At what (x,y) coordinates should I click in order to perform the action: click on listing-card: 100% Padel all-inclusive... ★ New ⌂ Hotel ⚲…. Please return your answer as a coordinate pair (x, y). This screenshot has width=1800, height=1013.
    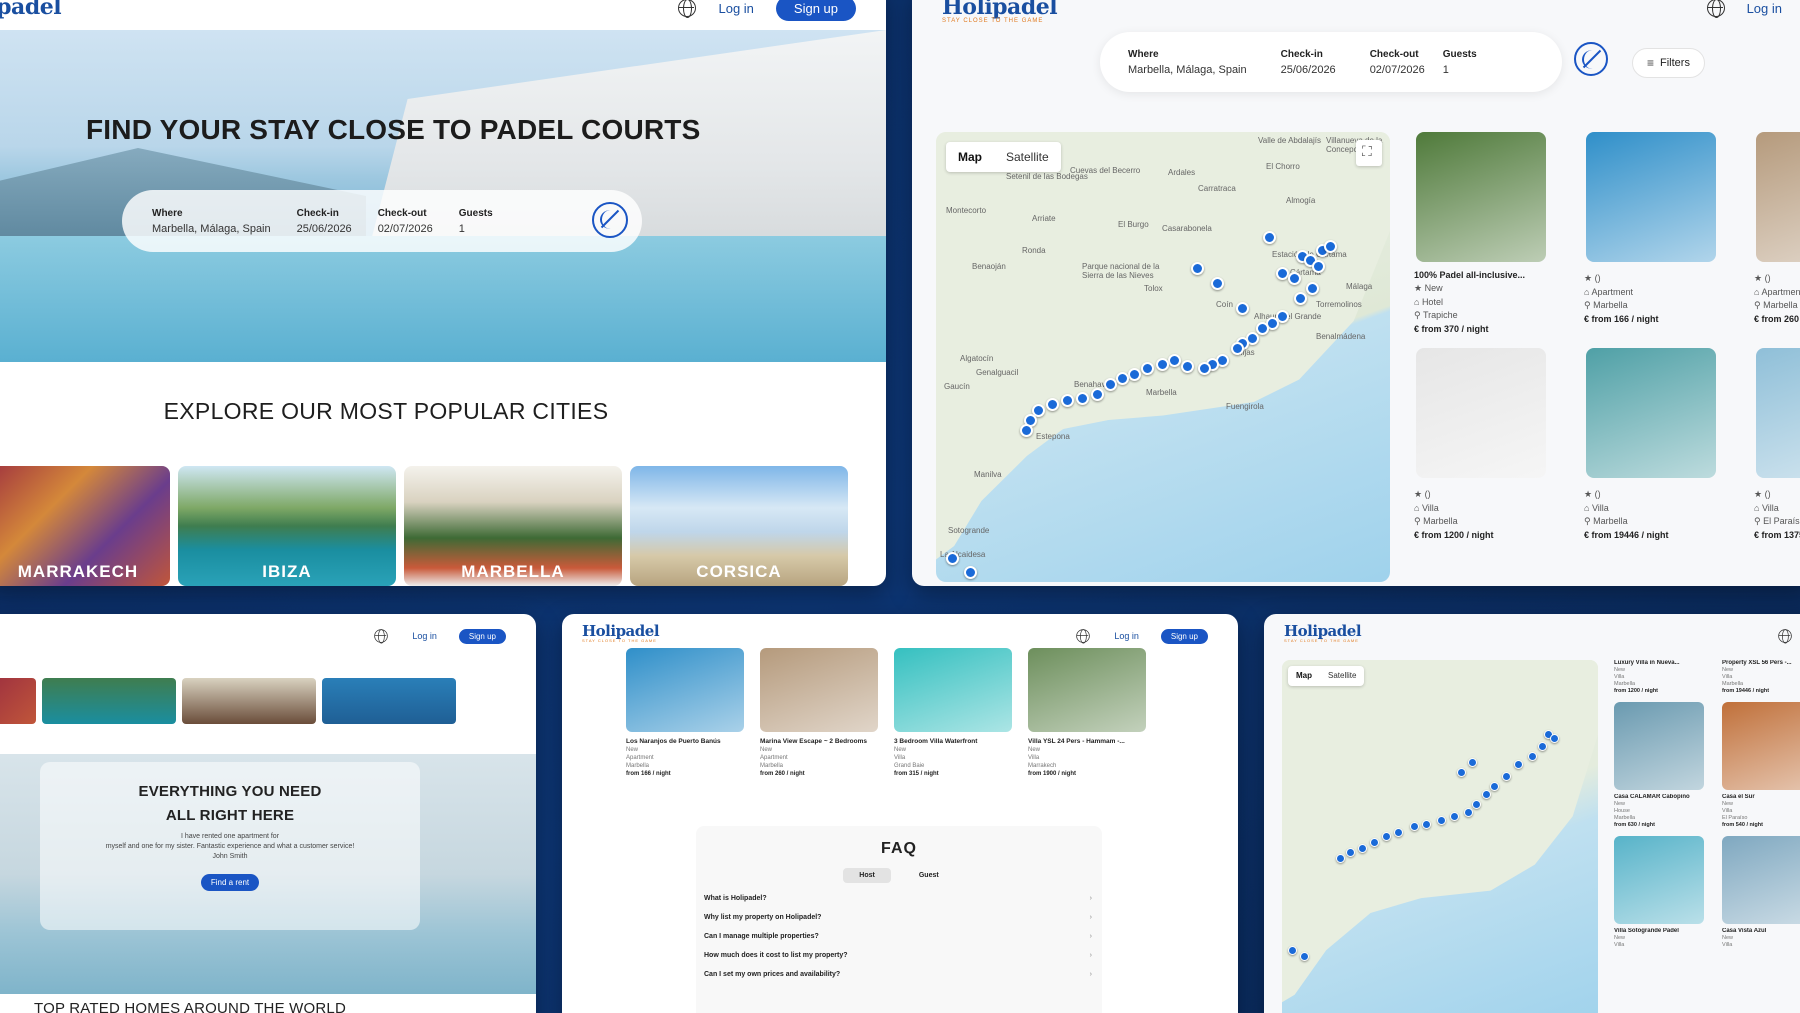
    Looking at the image, I should click on (1489, 233).